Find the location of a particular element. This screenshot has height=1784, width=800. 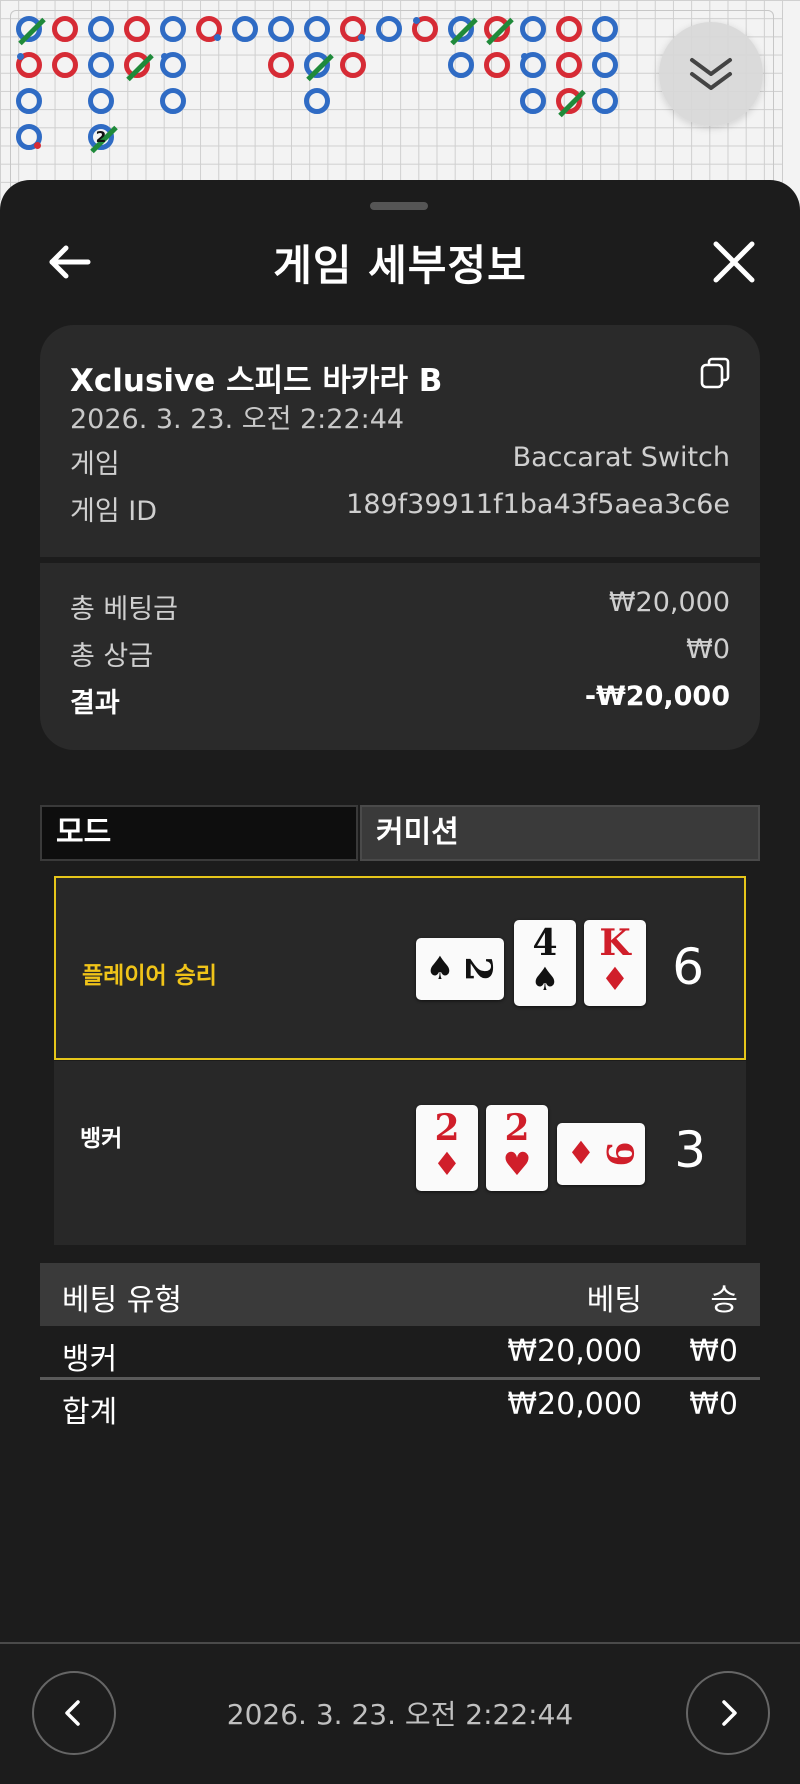

game-datetime: 2026. 3. 23. 오전 2:22:44 is located at coordinates (237, 419).